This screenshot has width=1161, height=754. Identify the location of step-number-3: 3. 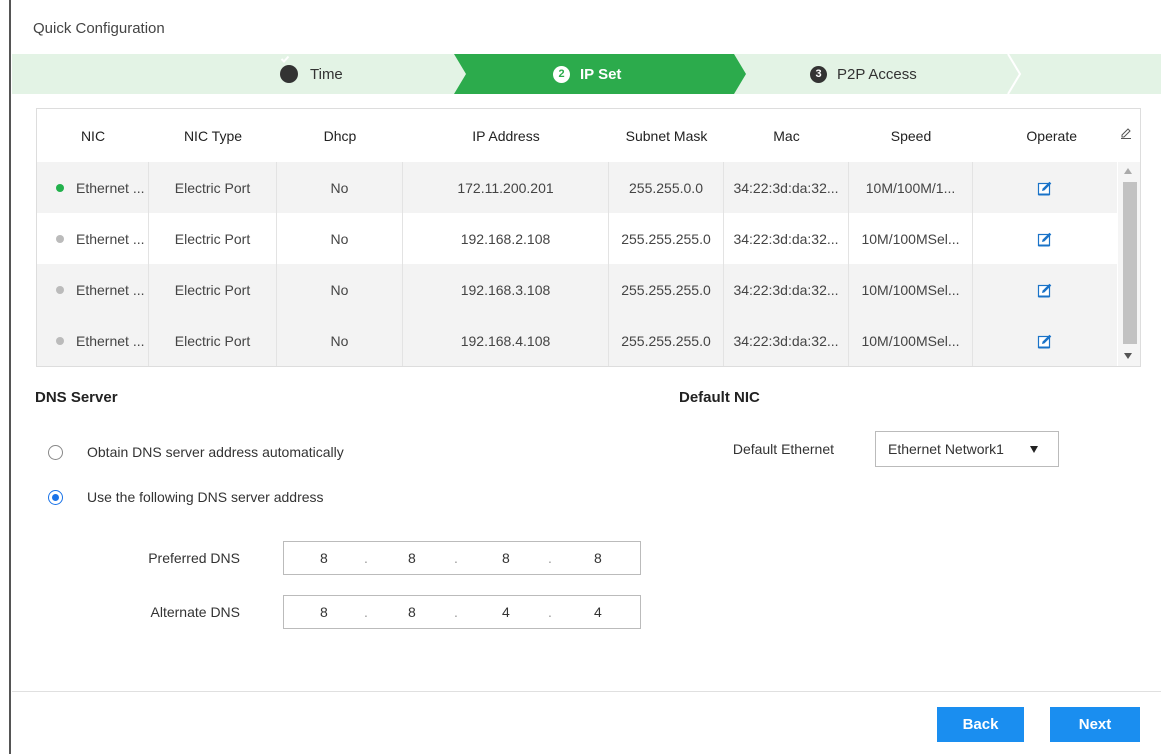
(818, 74).